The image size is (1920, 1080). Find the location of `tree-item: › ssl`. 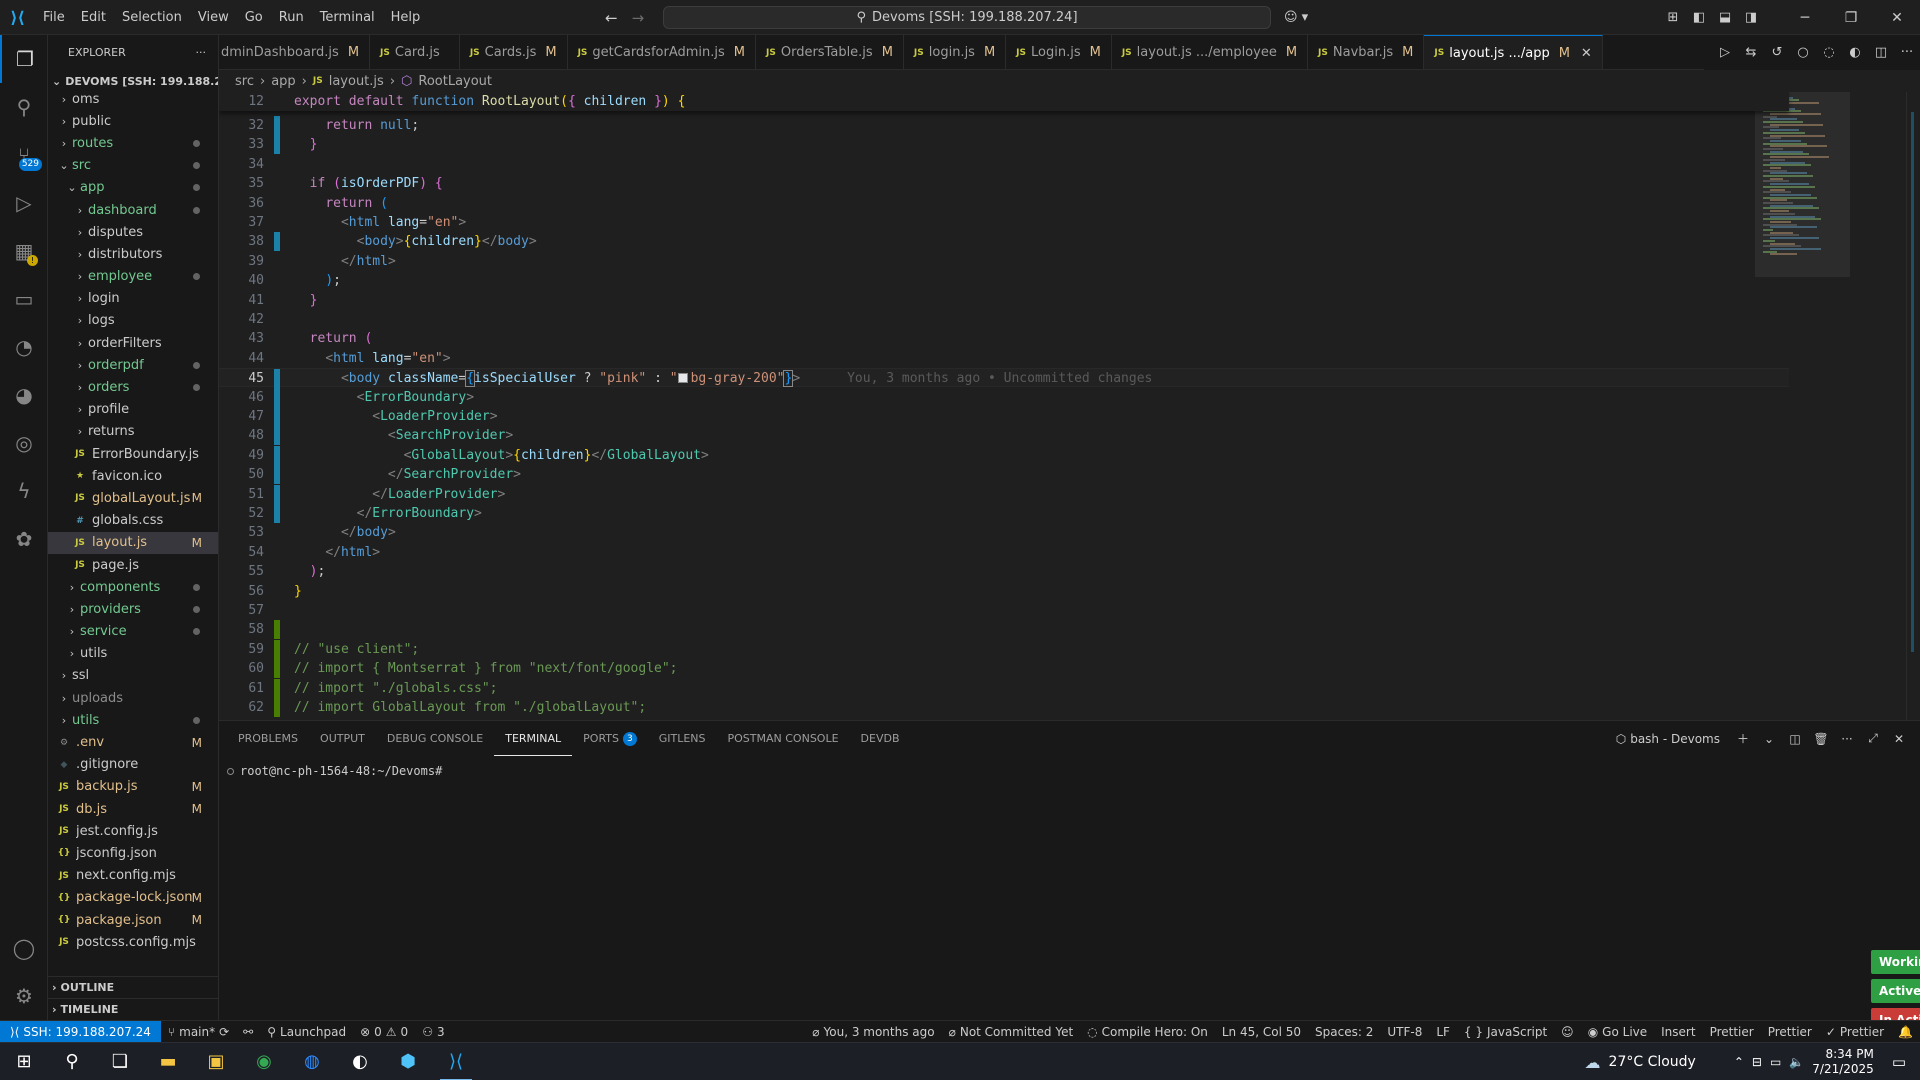

tree-item: › ssl is located at coordinates (133, 676).